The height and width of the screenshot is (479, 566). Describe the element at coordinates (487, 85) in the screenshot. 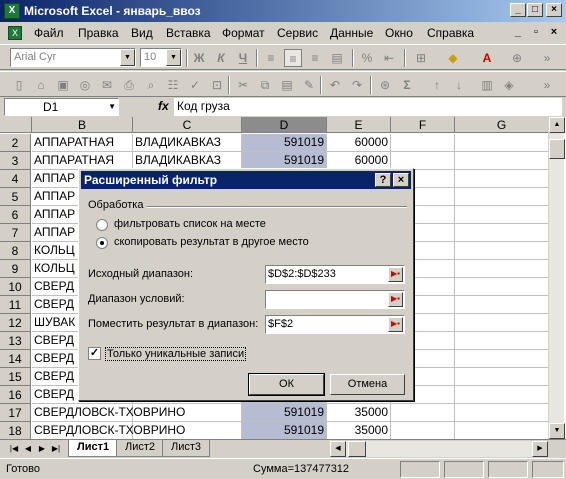

I see `chart-wizard-icon: ▥` at that location.